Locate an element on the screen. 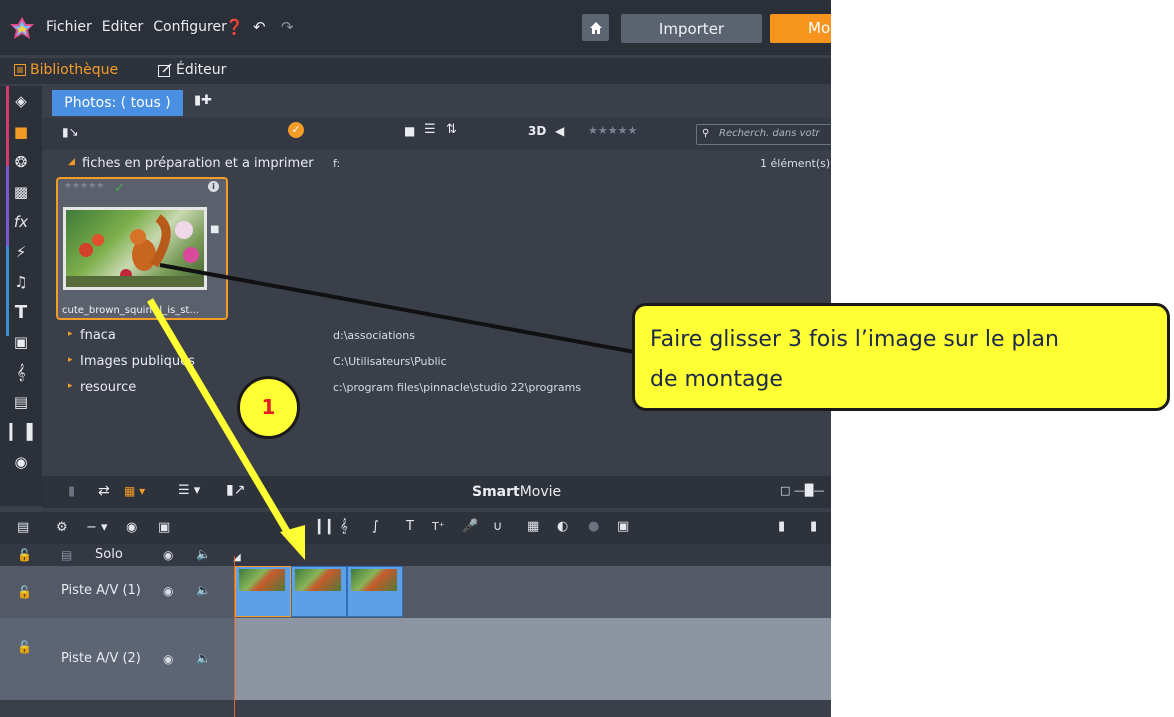 The width and height of the screenshot is (1174, 717). motion-icon: ▣ is located at coordinates (623, 526).